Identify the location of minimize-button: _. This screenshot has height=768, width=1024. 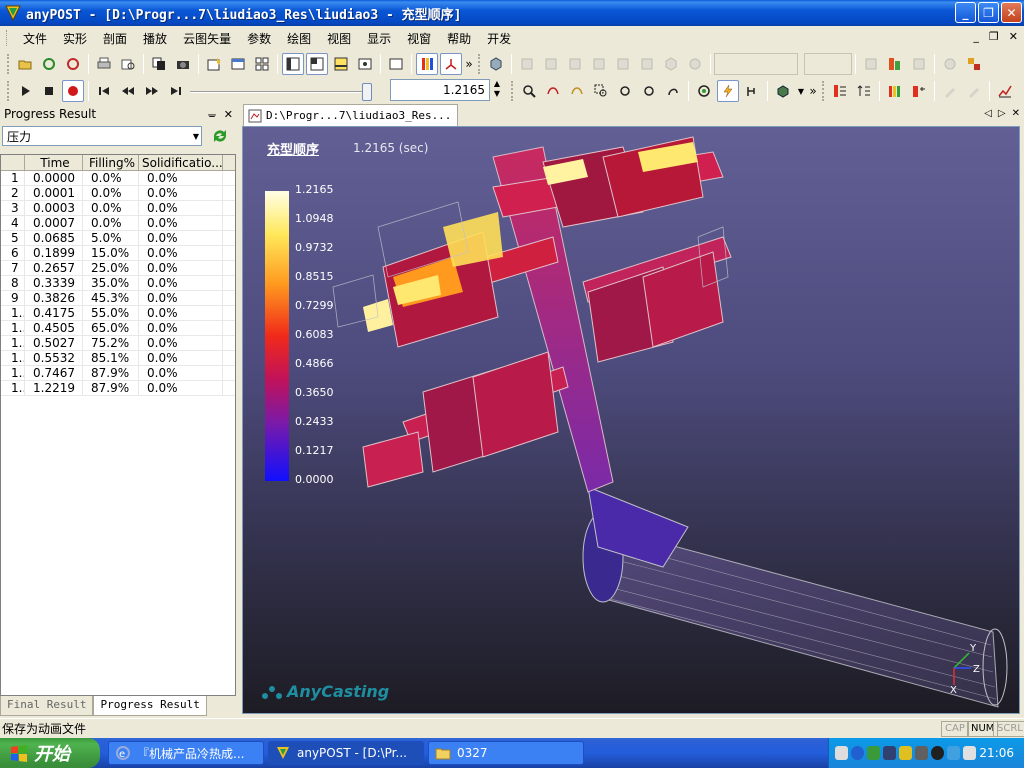
(965, 12).